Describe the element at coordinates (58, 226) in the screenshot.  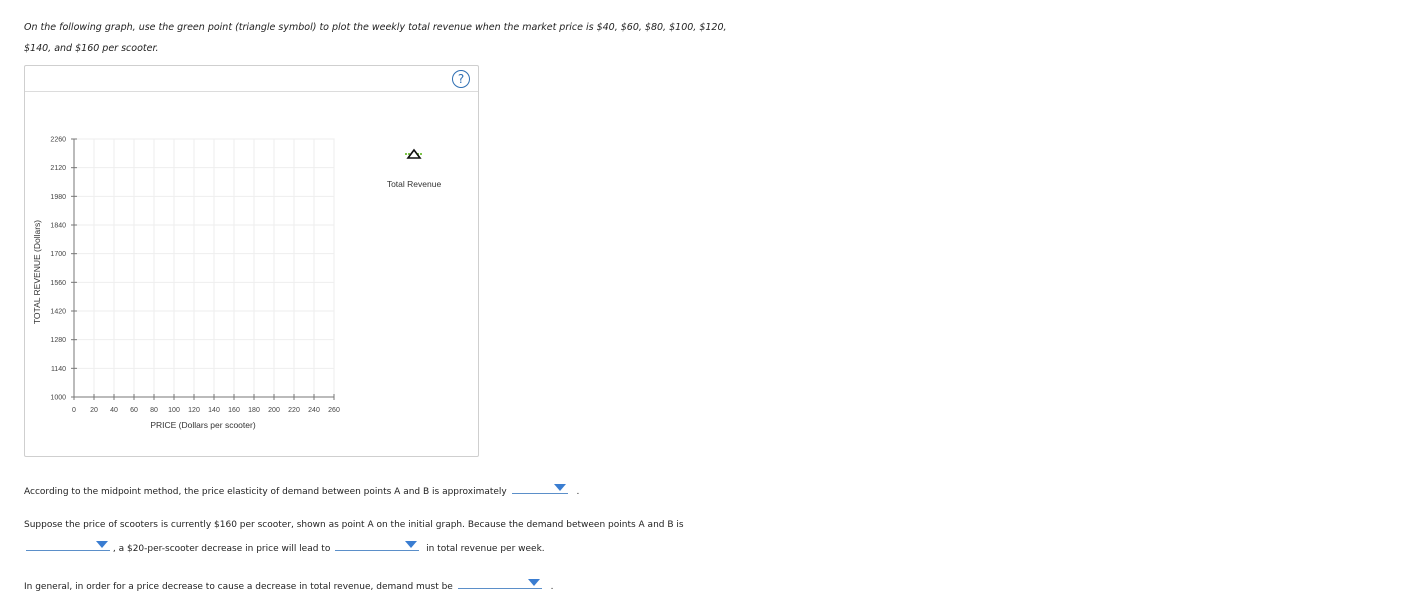
I see `y-tick-label: 1840` at that location.